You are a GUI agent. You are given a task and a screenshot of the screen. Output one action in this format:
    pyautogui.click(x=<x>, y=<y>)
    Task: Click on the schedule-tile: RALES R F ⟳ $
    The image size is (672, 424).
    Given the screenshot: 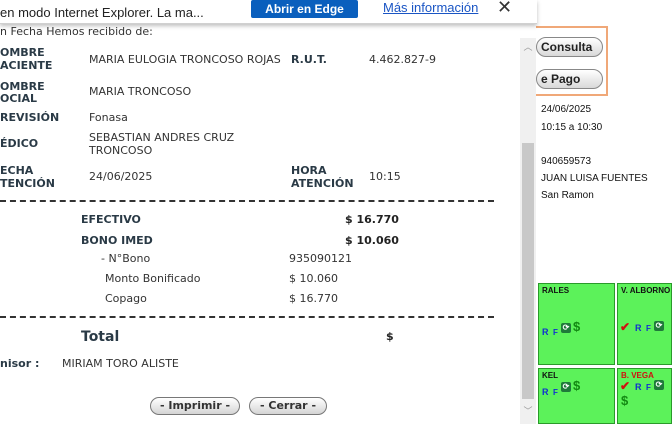 What is the action you would take?
    pyautogui.click(x=576, y=324)
    